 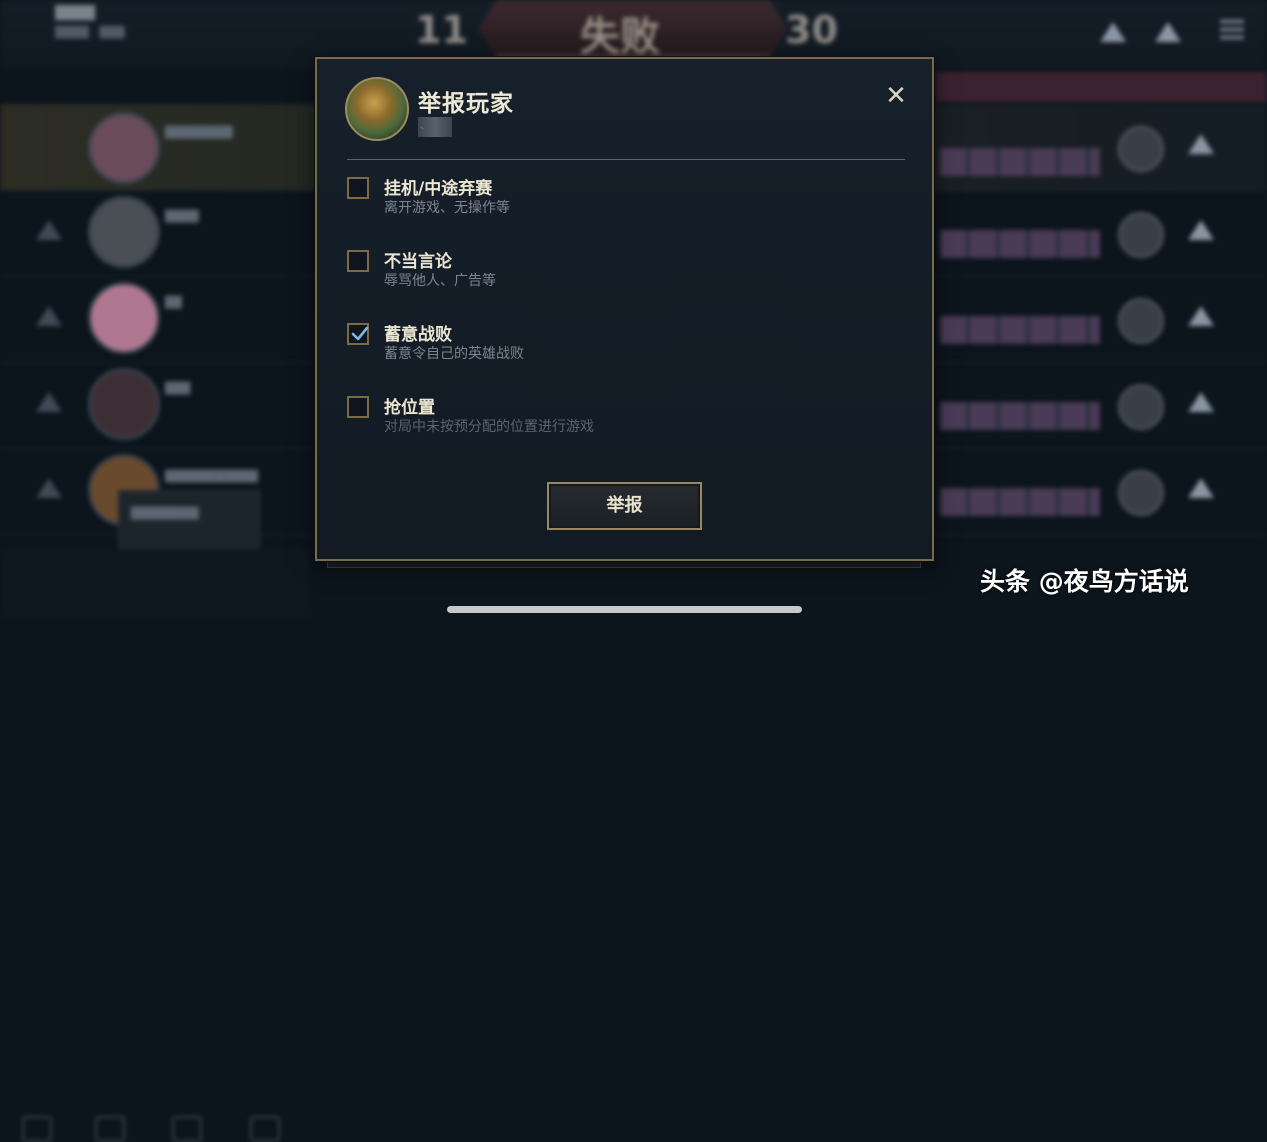 What do you see at coordinates (620, 37) in the screenshot?
I see `match-result: 失败` at bounding box center [620, 37].